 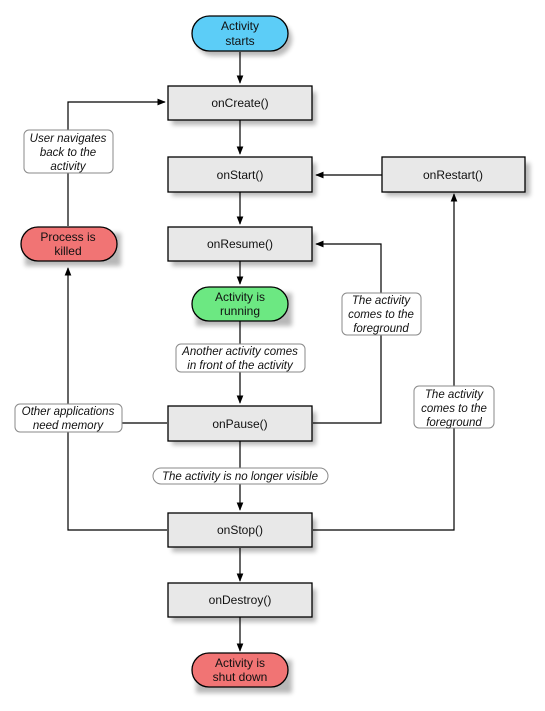 I want to click on node-onstop: onStop(), so click(x=241, y=532).